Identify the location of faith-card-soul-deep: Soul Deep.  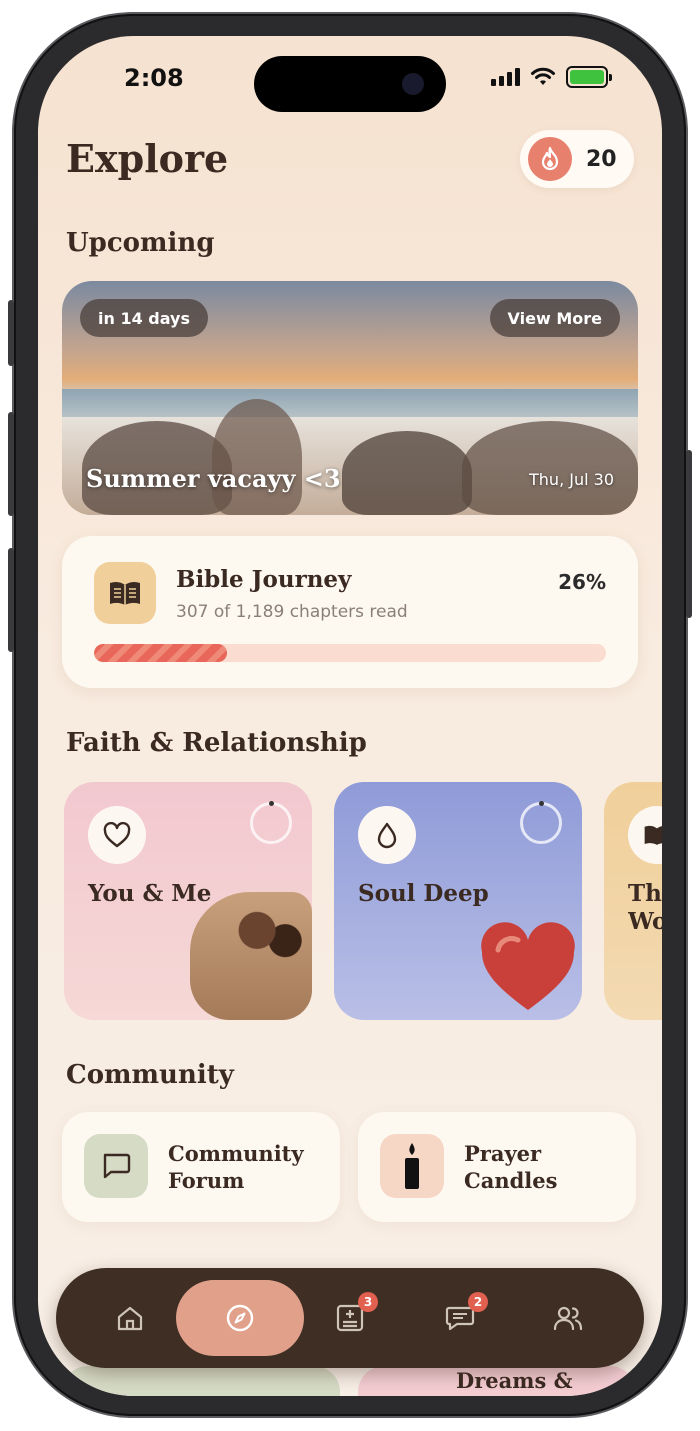
(458, 901).